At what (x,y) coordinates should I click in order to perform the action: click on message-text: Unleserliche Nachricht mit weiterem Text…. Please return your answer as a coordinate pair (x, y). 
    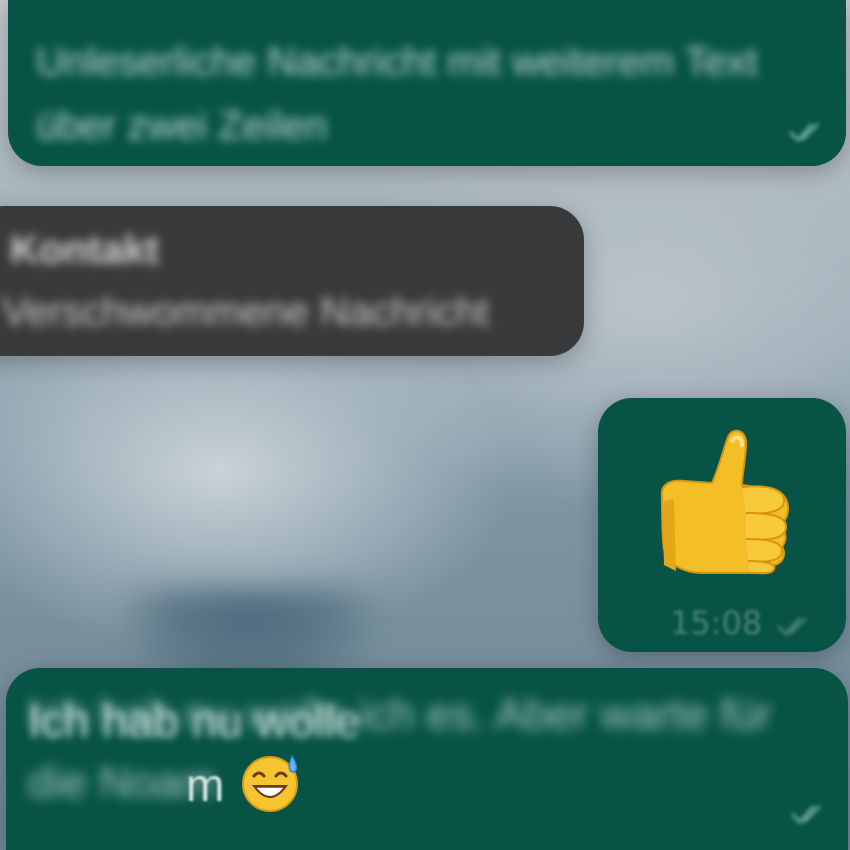
    Looking at the image, I should click on (397, 94).